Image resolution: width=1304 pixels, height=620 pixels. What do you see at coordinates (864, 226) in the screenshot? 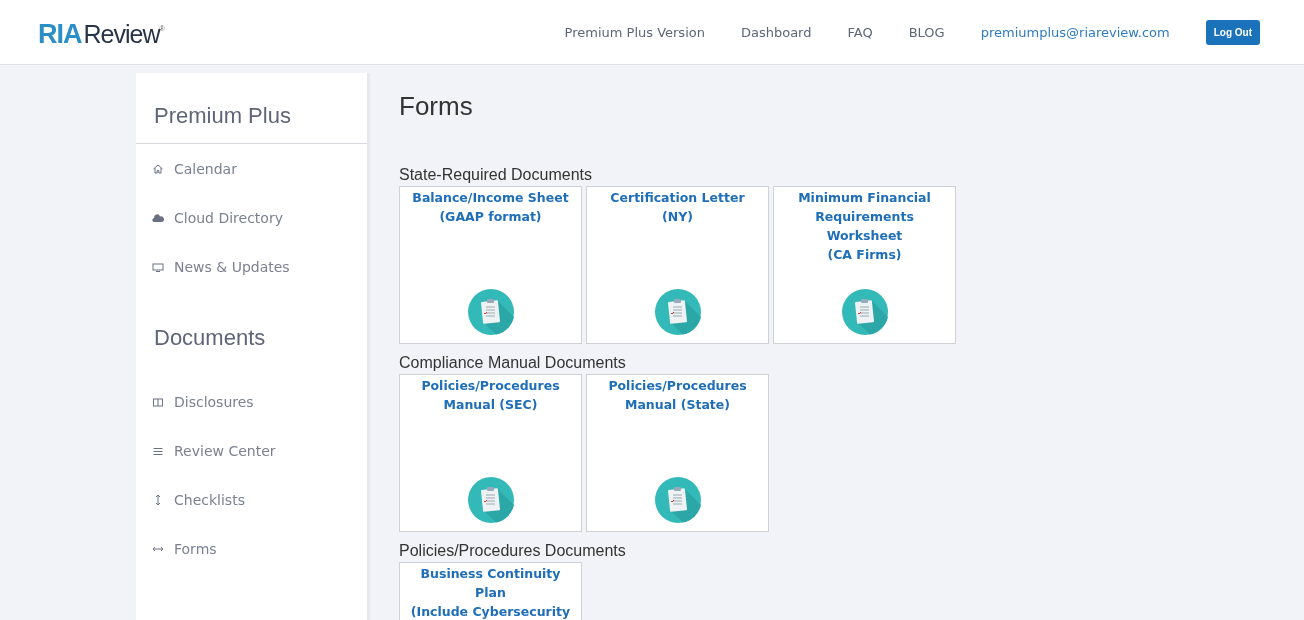
I see `form-card-title: Minimum Financial Requirements Worksheet (CA Firms)` at bounding box center [864, 226].